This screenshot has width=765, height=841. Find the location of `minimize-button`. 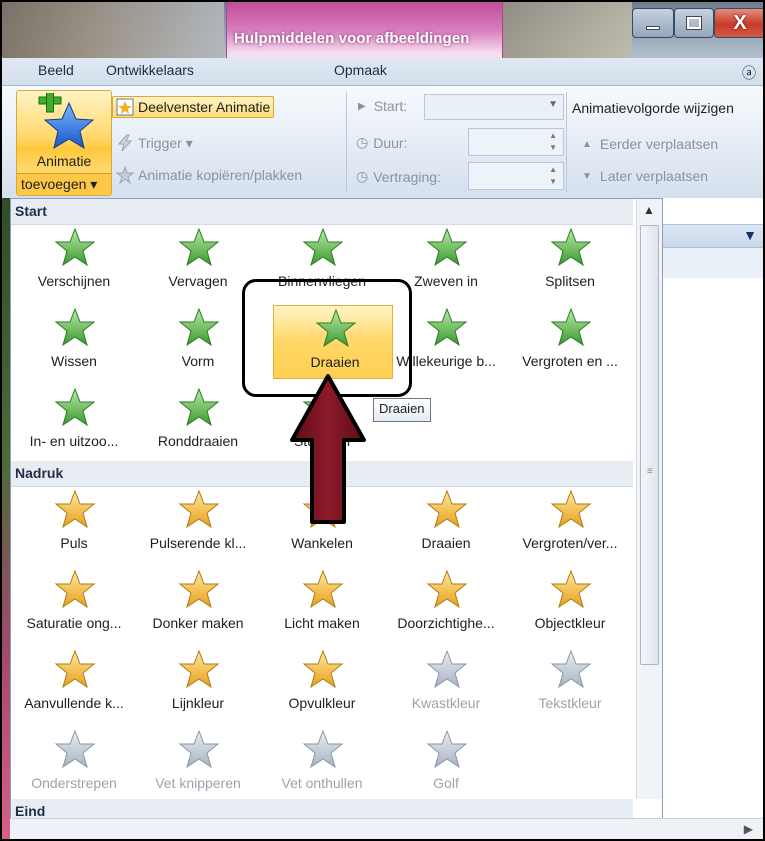

minimize-button is located at coordinates (653, 23).